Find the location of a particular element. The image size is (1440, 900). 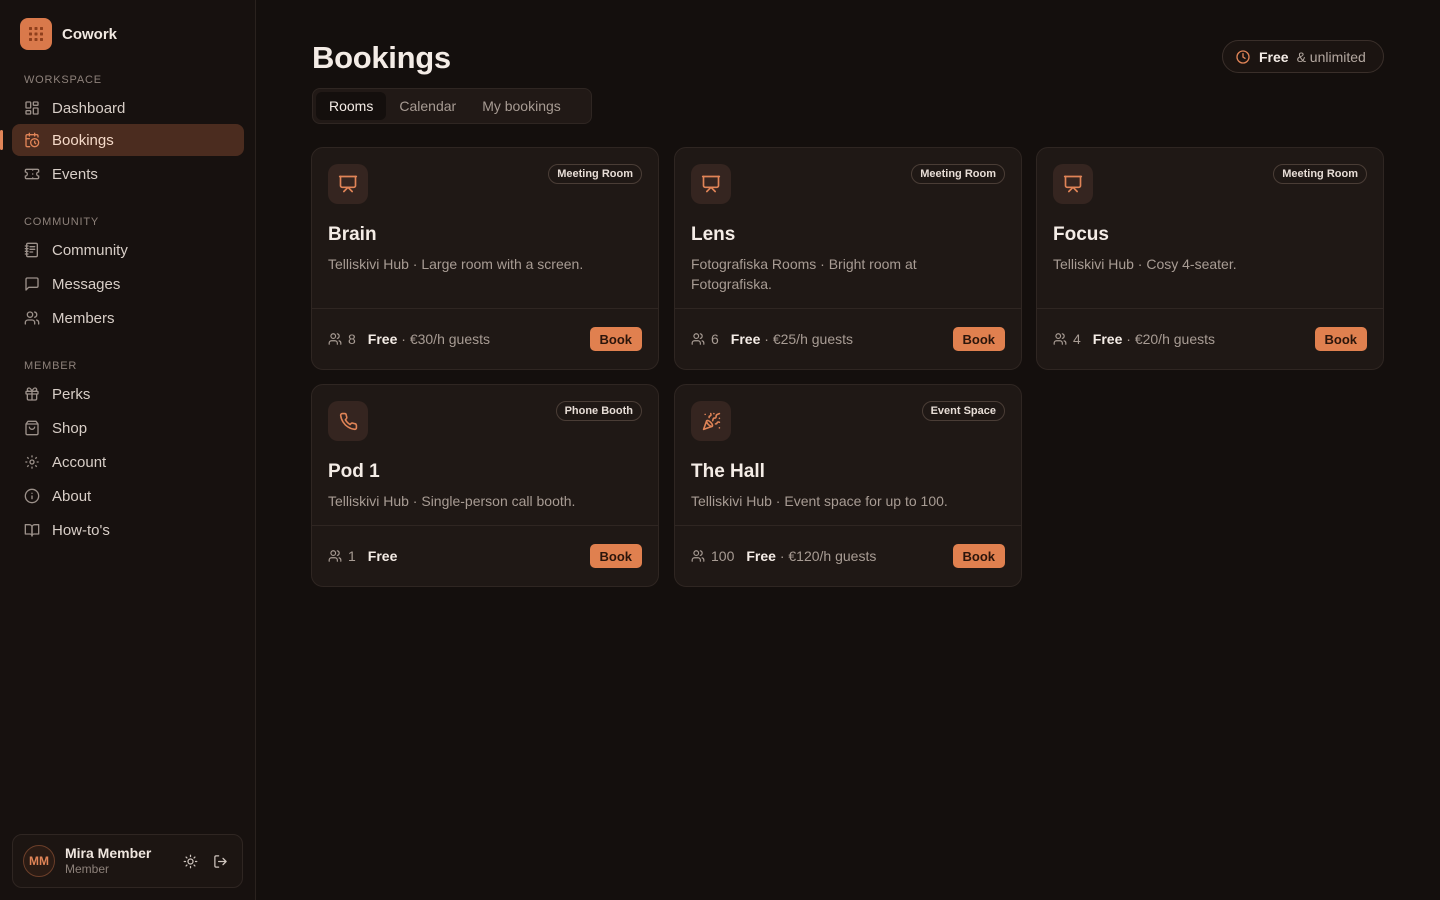

user-role: Member is located at coordinates (87, 869).